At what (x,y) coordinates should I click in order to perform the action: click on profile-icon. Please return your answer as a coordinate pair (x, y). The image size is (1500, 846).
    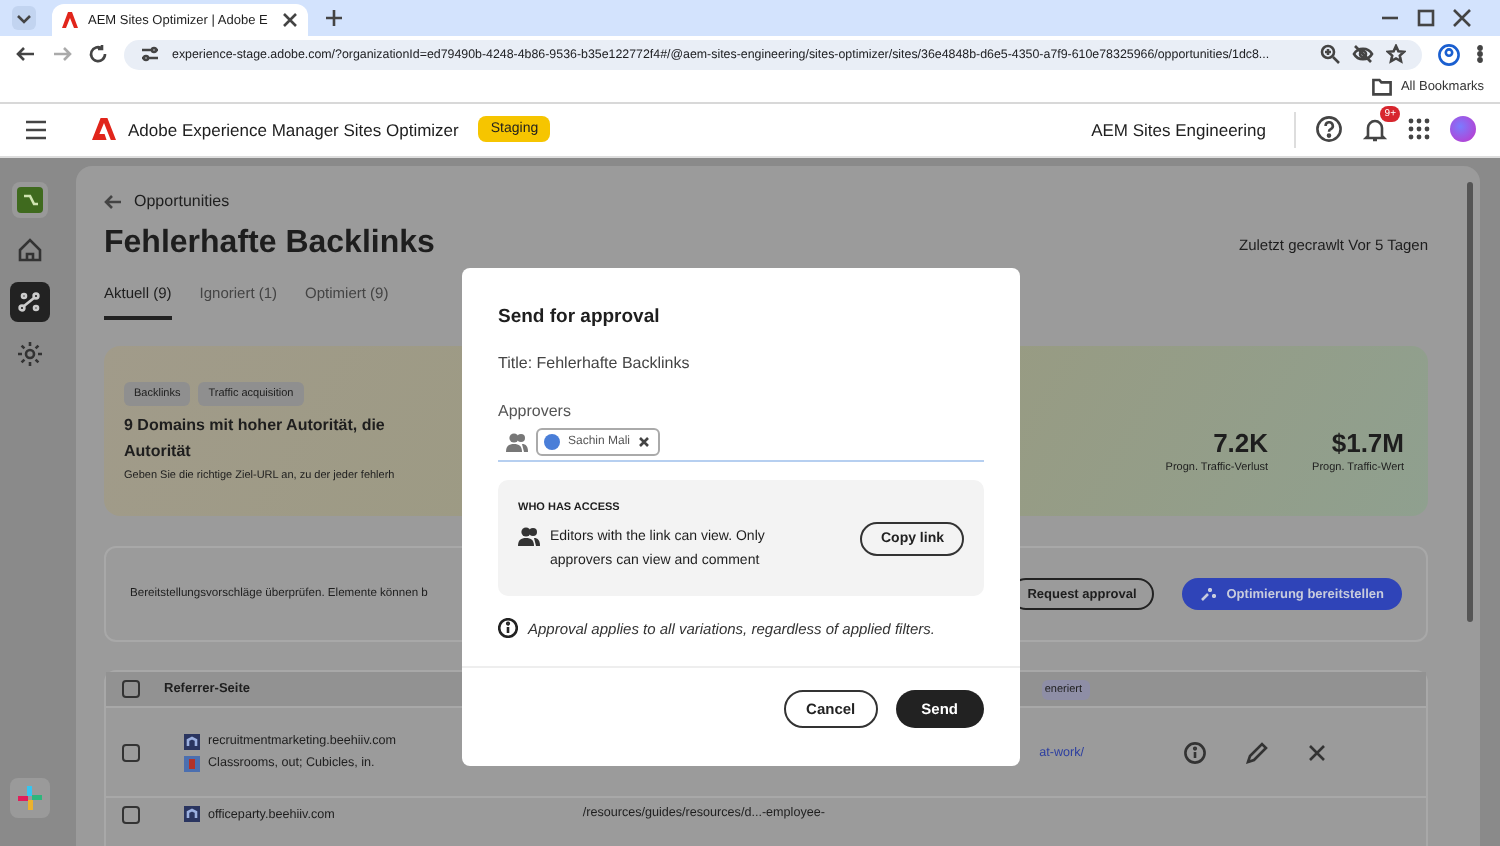
    Looking at the image, I should click on (1449, 54).